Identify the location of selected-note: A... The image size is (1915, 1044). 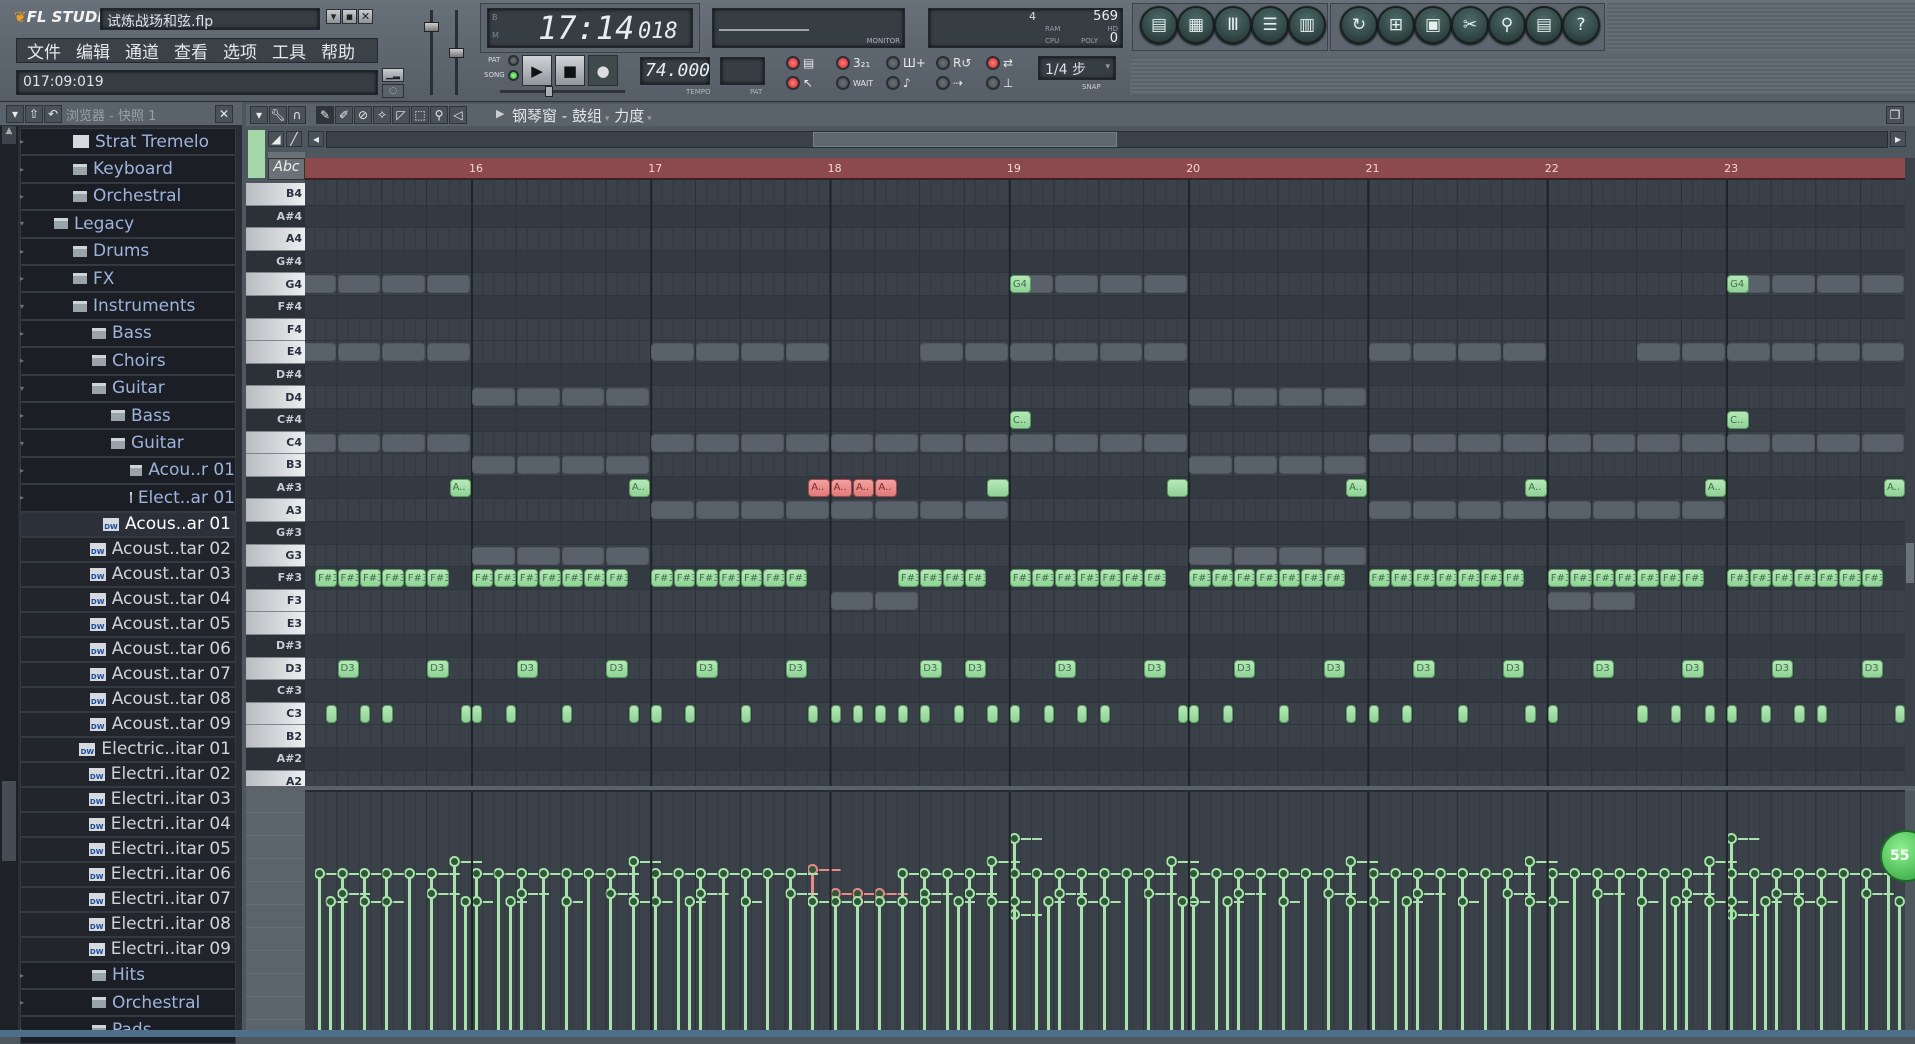
(841, 487).